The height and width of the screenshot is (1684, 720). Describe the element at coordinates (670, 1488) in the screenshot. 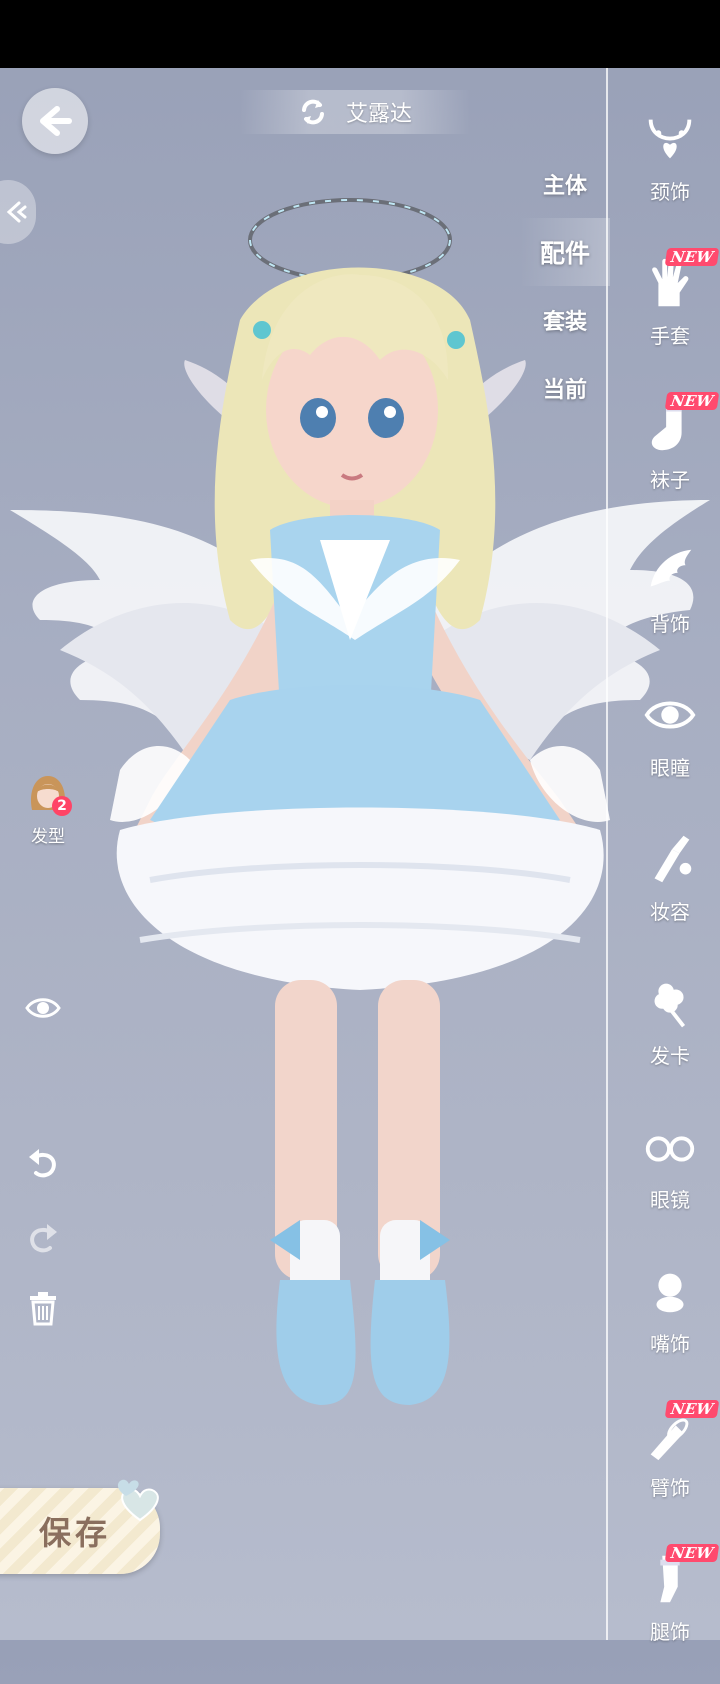

I see `slot-label: 臂饰` at that location.